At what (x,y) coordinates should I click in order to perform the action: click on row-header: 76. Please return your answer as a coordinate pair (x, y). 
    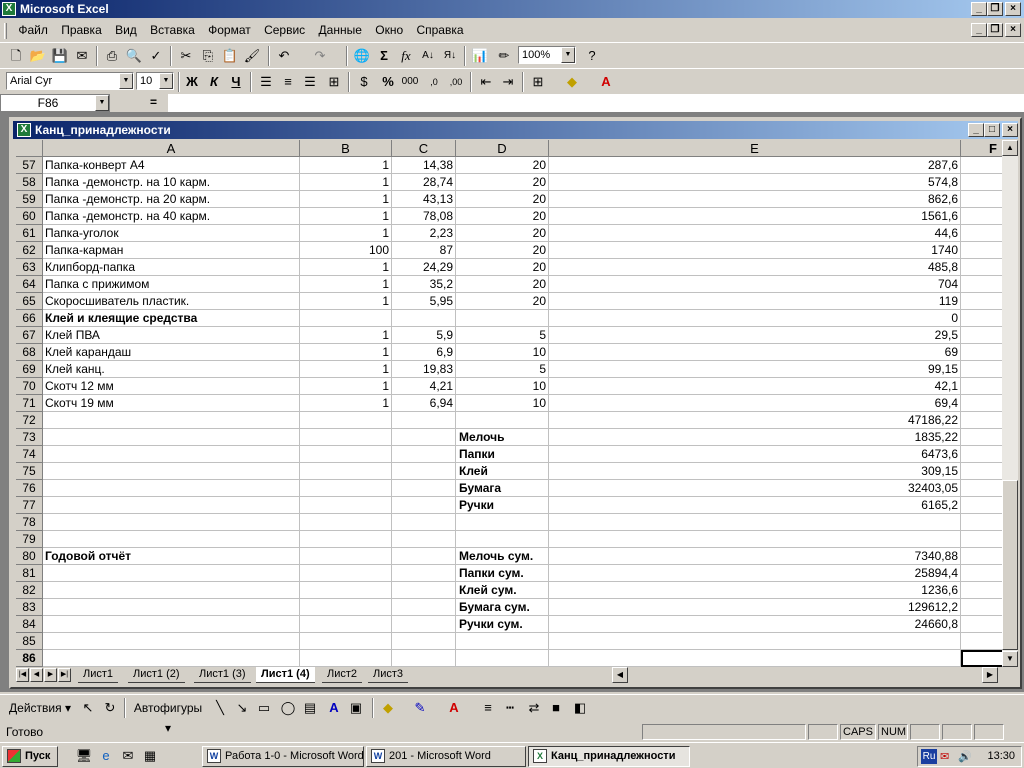
    Looking at the image, I should click on (29, 488).